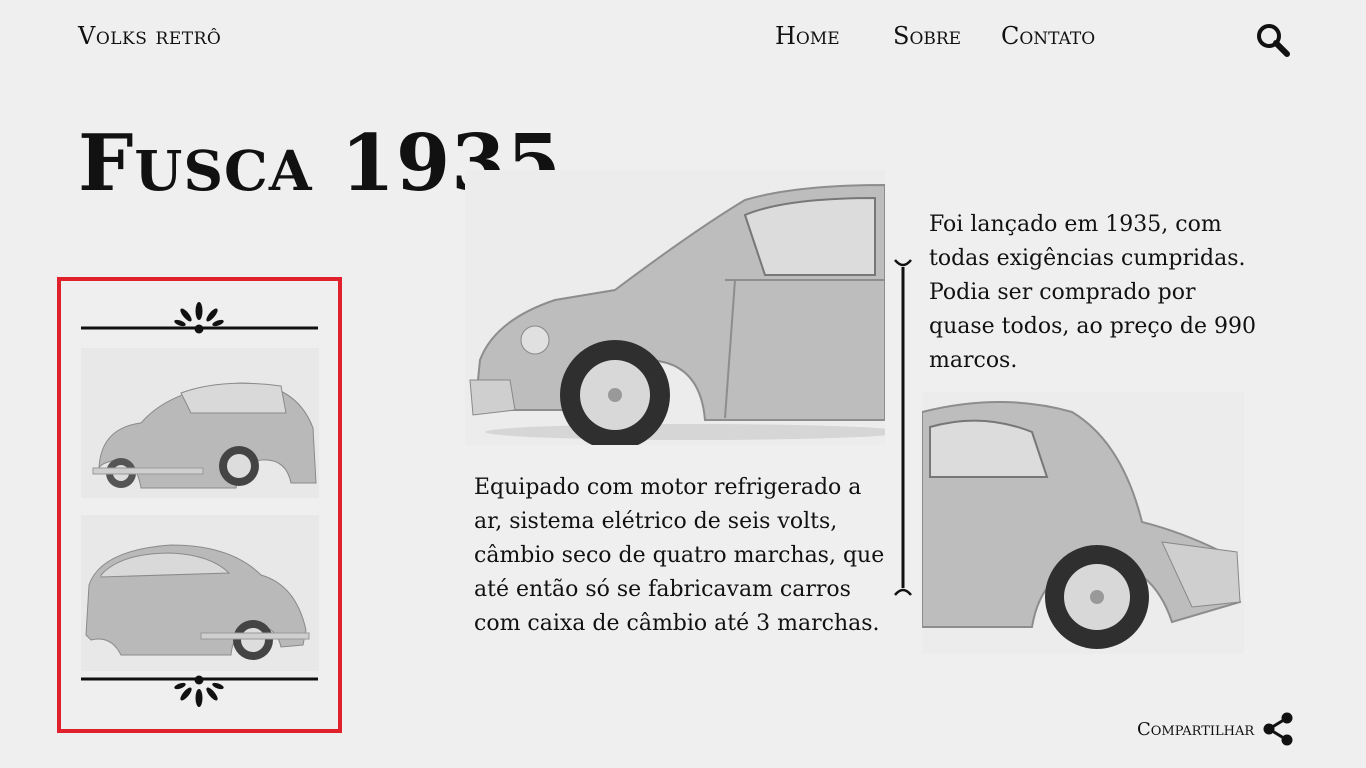  I want to click on search-icon, so click(1273, 40).